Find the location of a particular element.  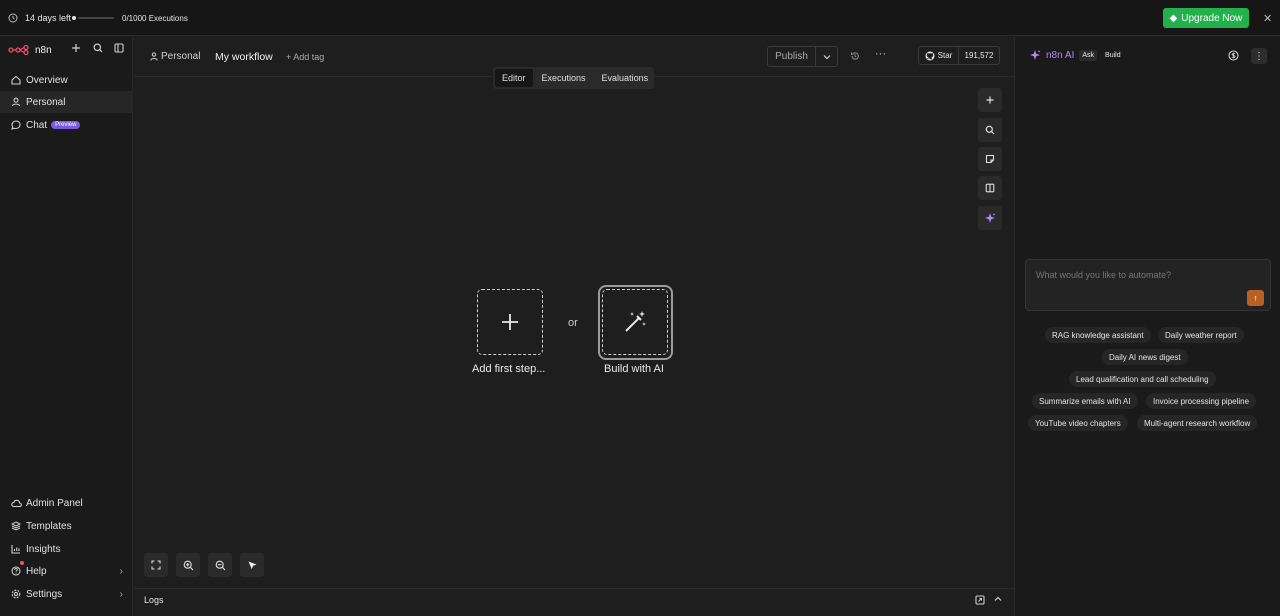

panel-icon is located at coordinates (990, 188).